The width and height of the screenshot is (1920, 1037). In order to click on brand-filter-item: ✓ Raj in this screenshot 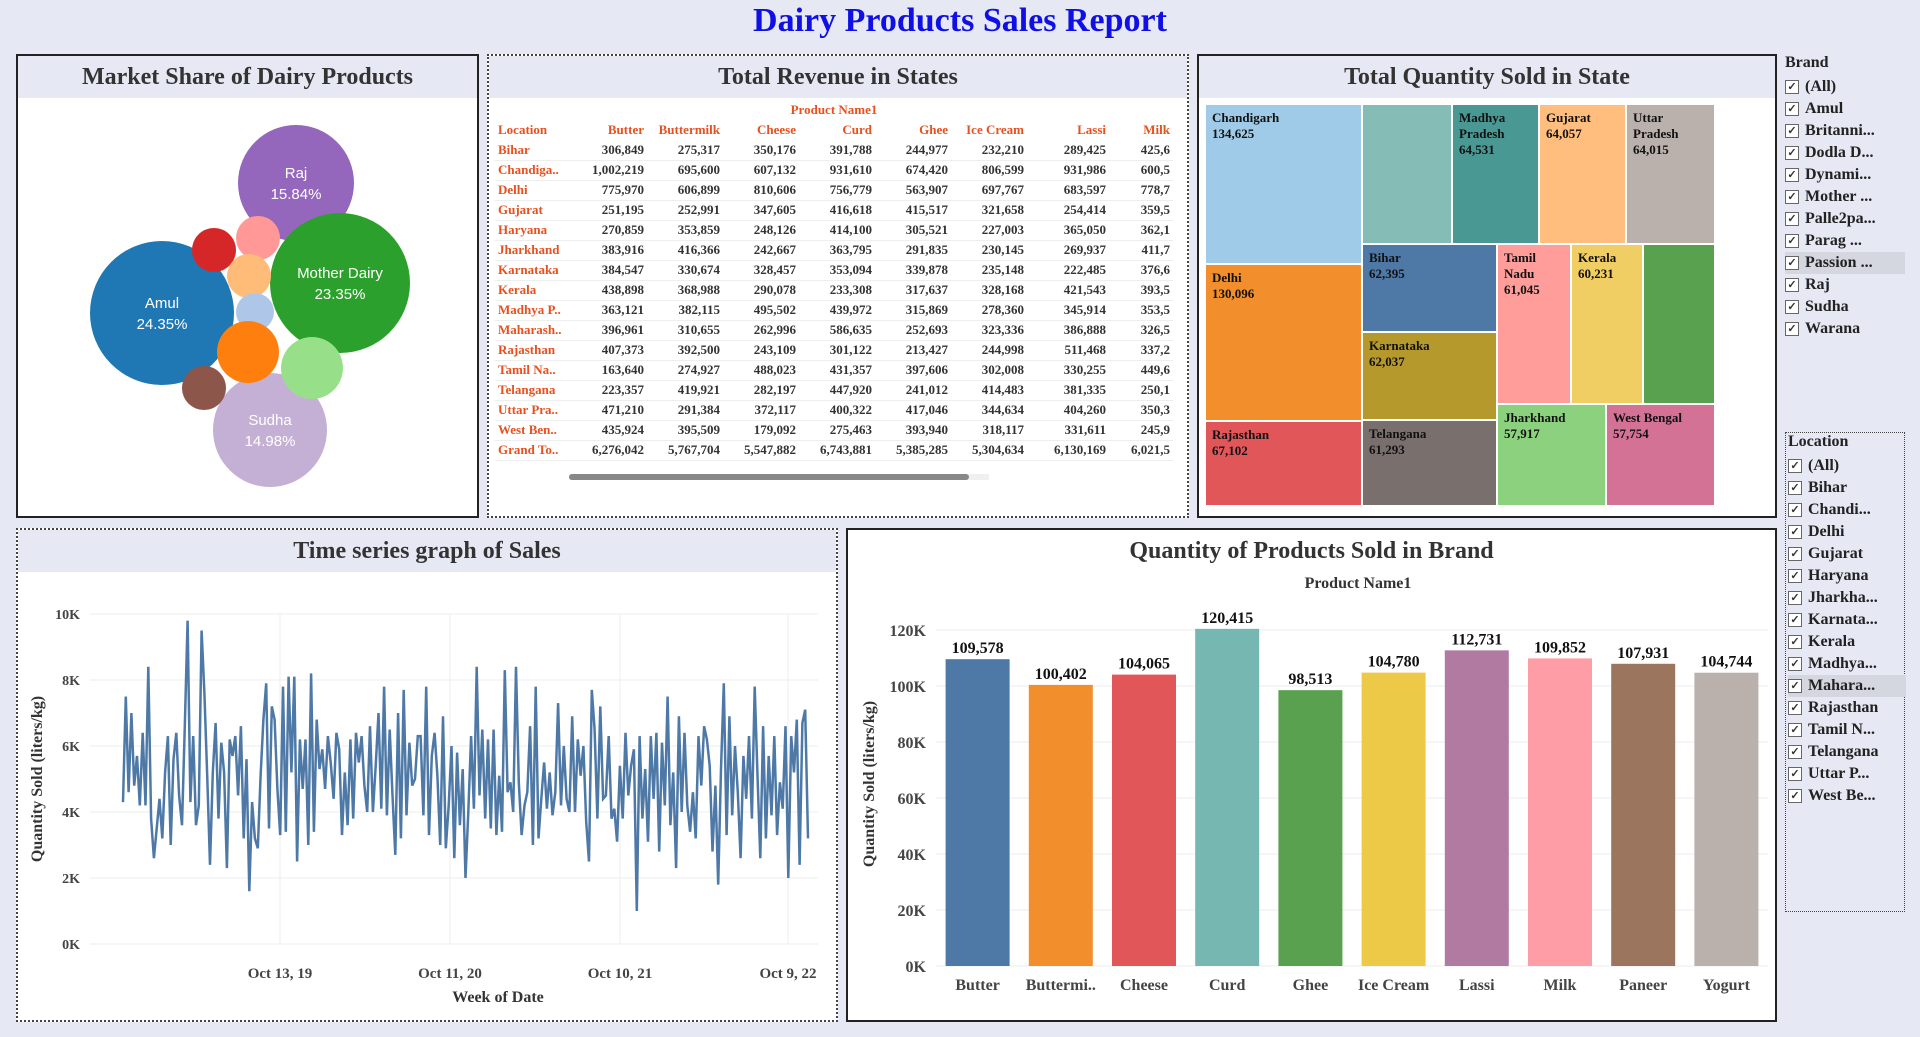, I will do `click(1845, 285)`.